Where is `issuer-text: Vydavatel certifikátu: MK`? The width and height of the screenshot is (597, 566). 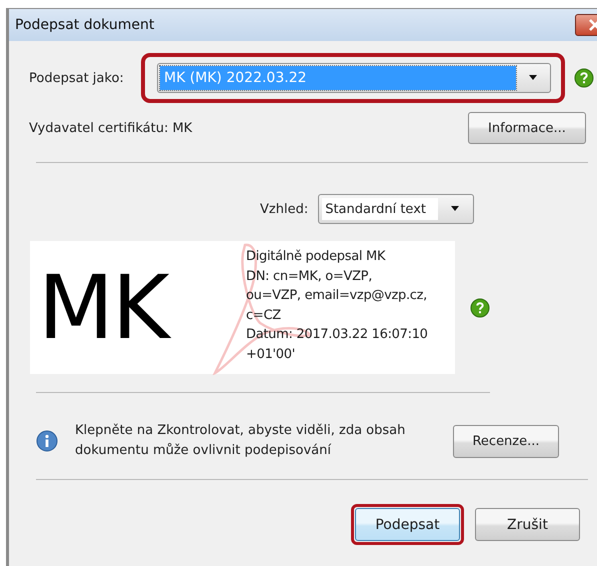 issuer-text: Vydavatel certifikátu: MK is located at coordinates (110, 128).